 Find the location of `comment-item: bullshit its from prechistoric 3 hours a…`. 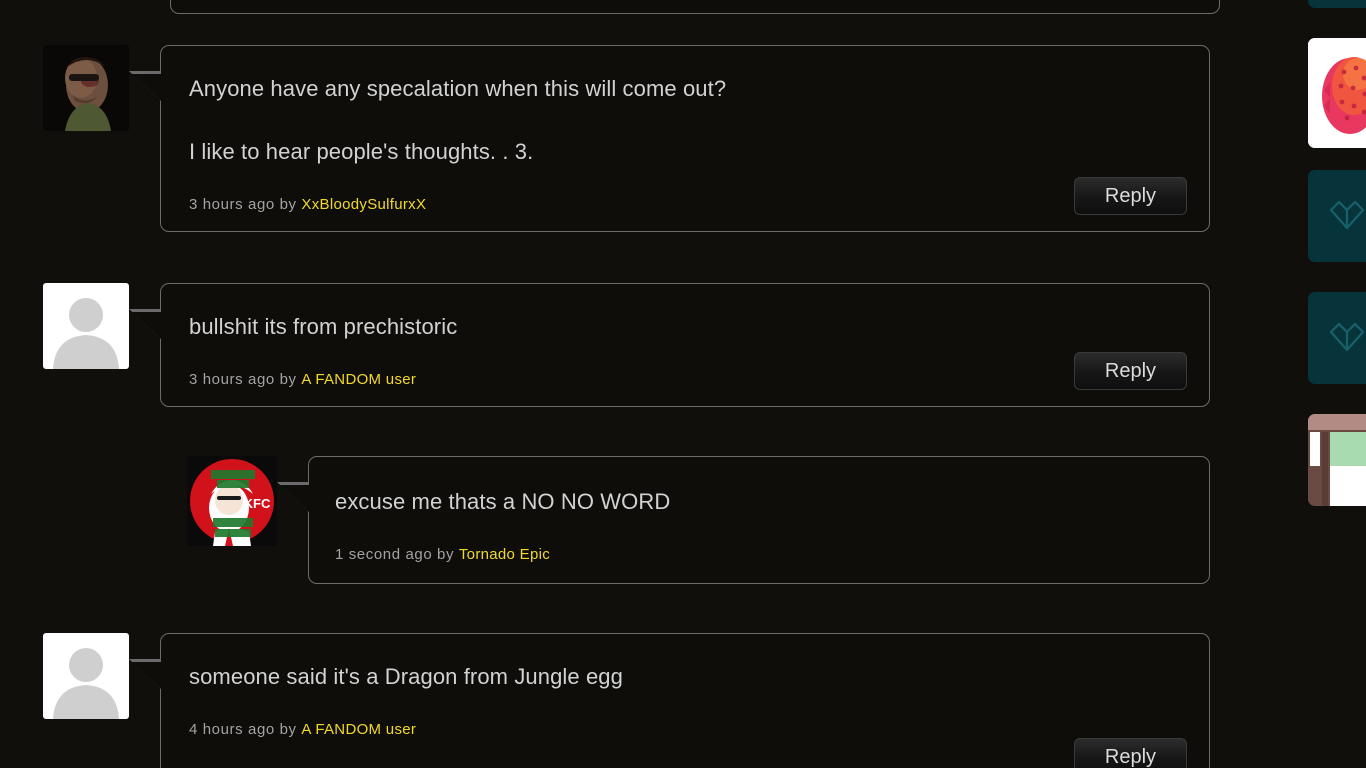

comment-item: bullshit its from prechistoric 3 hours a… is located at coordinates (626, 345).